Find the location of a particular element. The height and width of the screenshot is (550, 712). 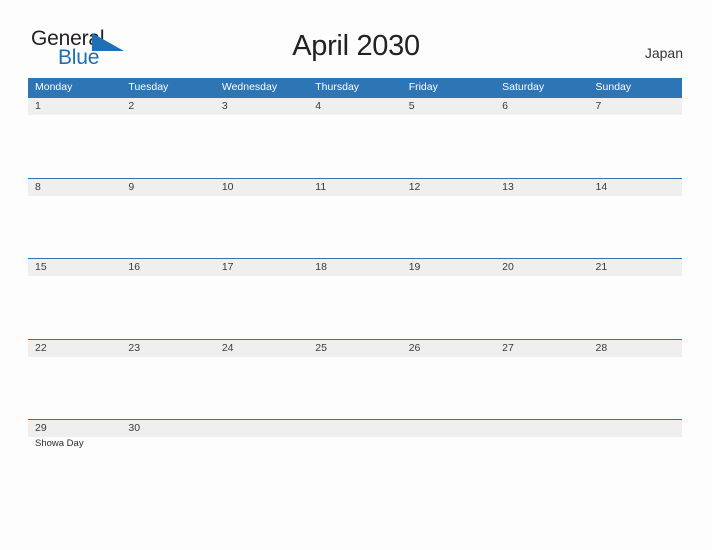

day-number: 22 is located at coordinates (41, 347).